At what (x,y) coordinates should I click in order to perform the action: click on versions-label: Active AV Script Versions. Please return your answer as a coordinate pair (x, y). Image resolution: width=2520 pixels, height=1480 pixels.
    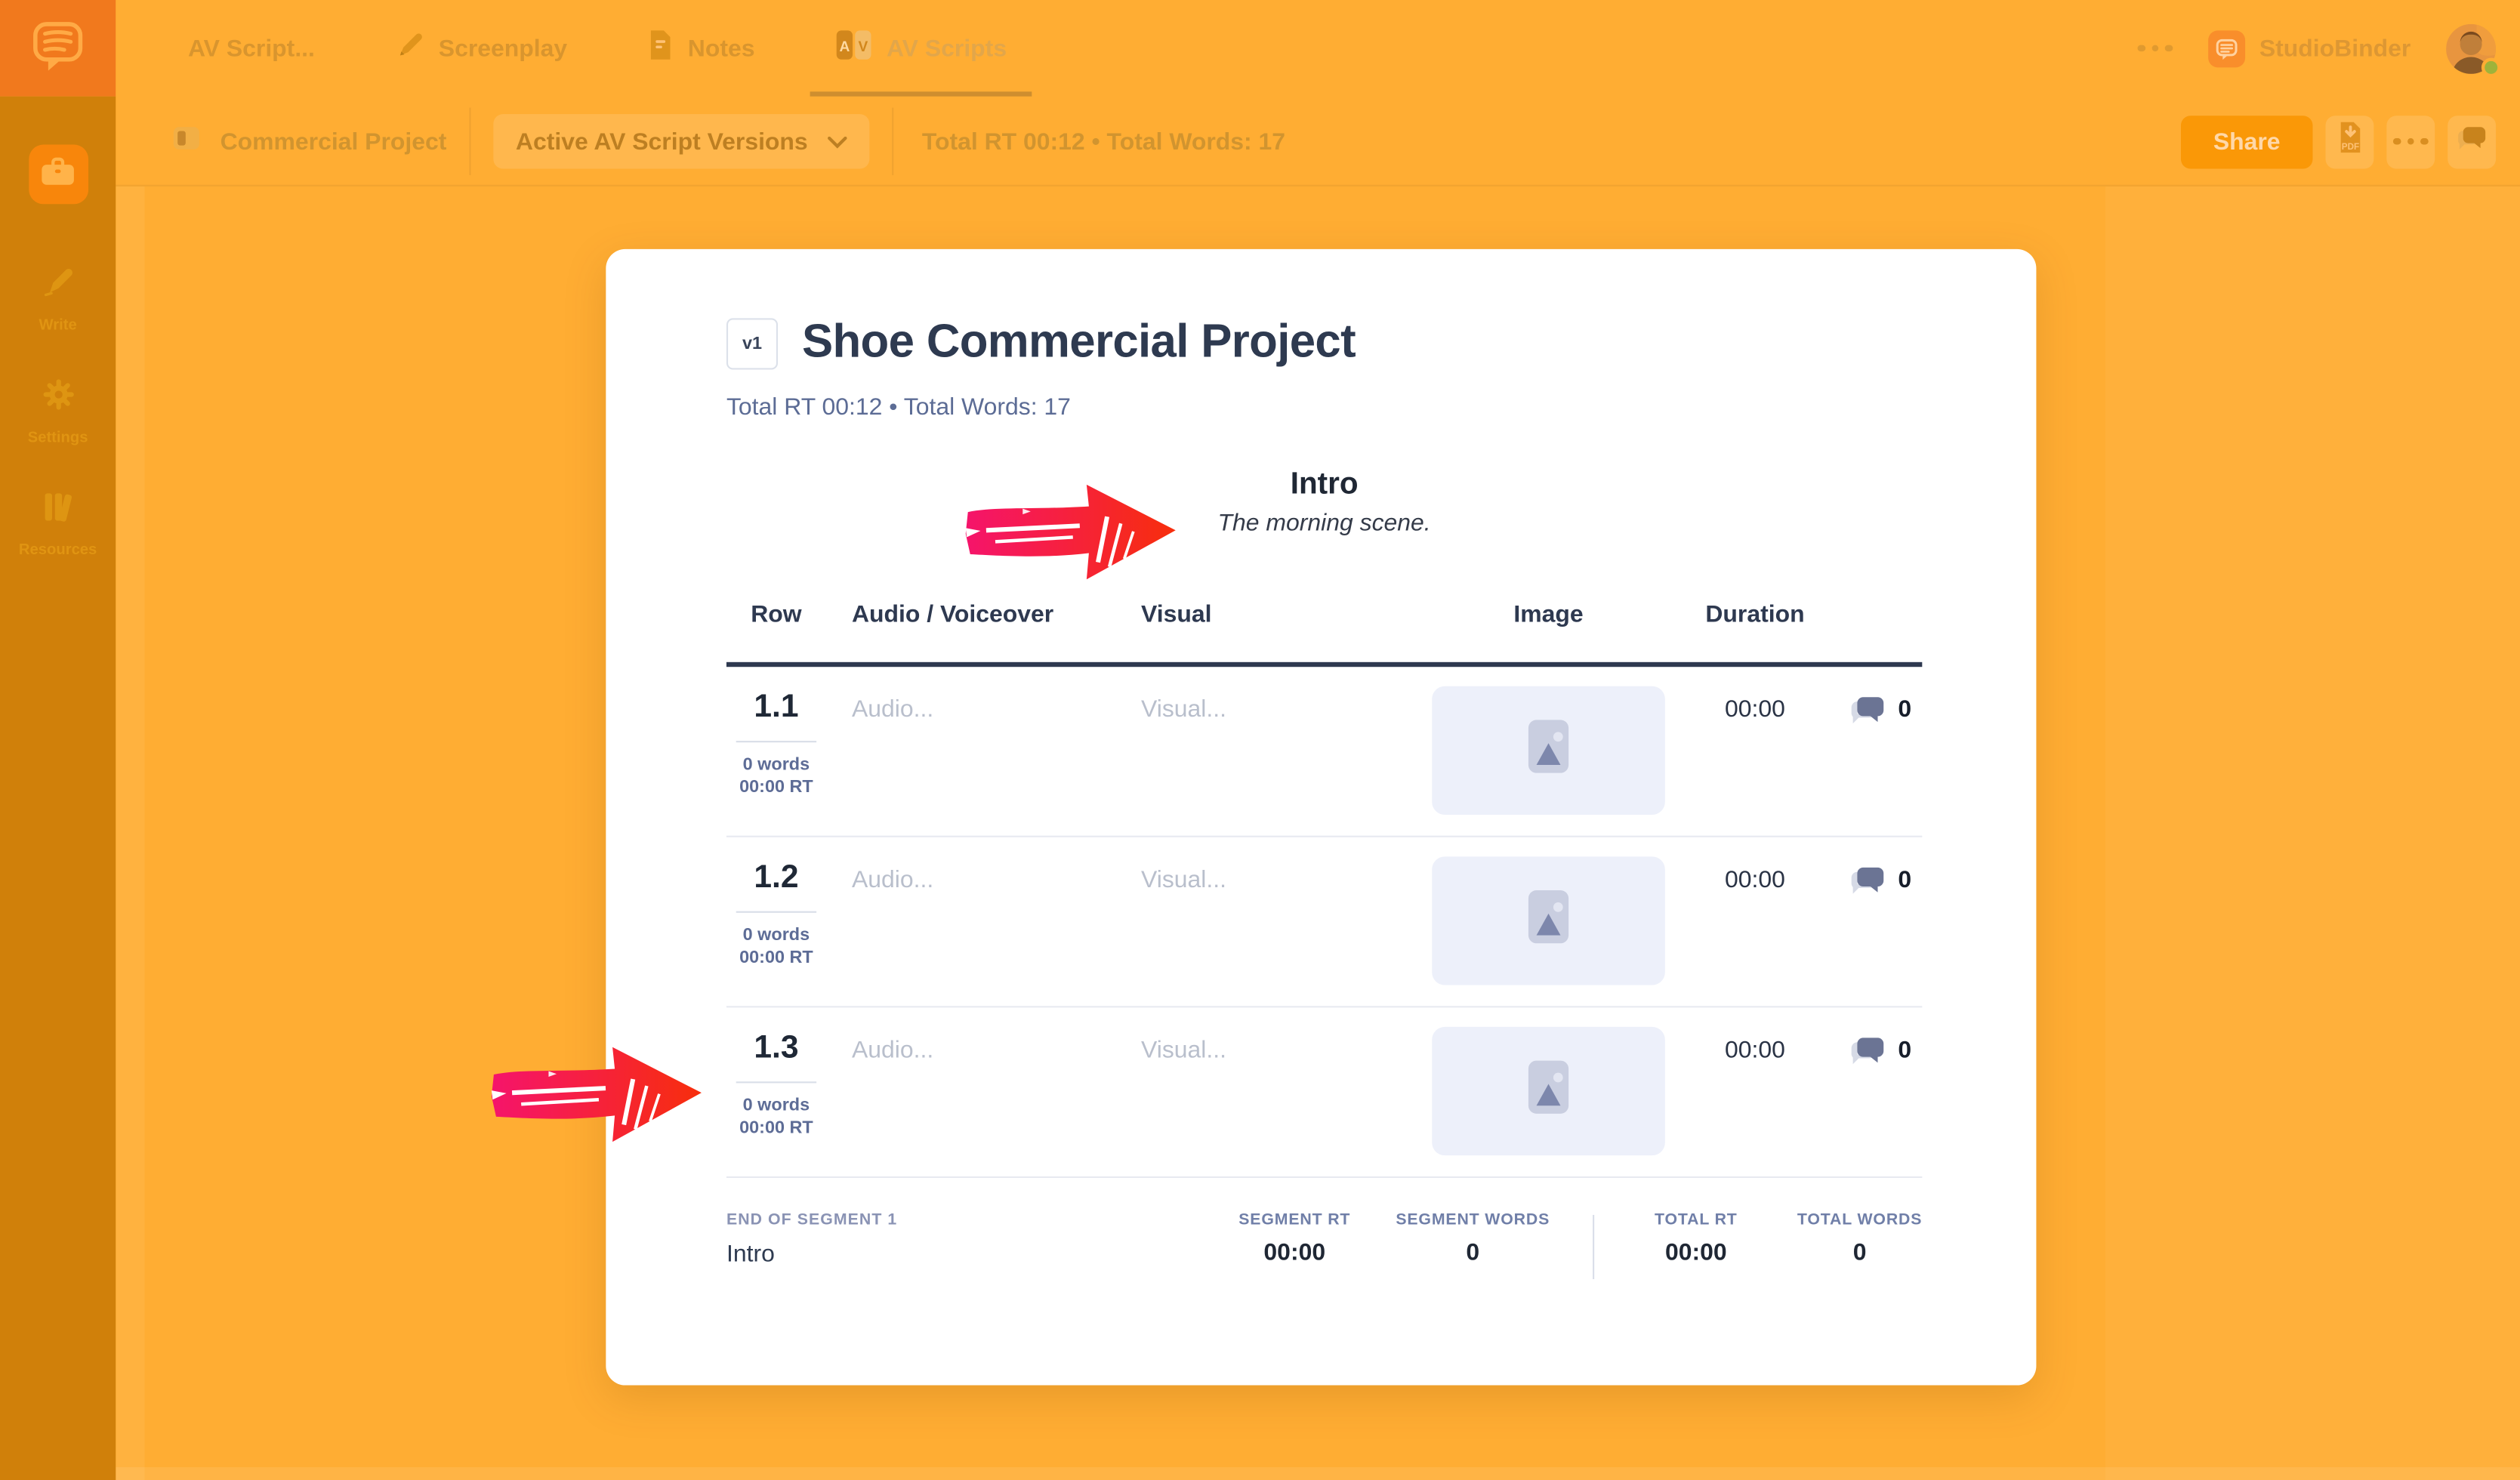
    Looking at the image, I should click on (661, 142).